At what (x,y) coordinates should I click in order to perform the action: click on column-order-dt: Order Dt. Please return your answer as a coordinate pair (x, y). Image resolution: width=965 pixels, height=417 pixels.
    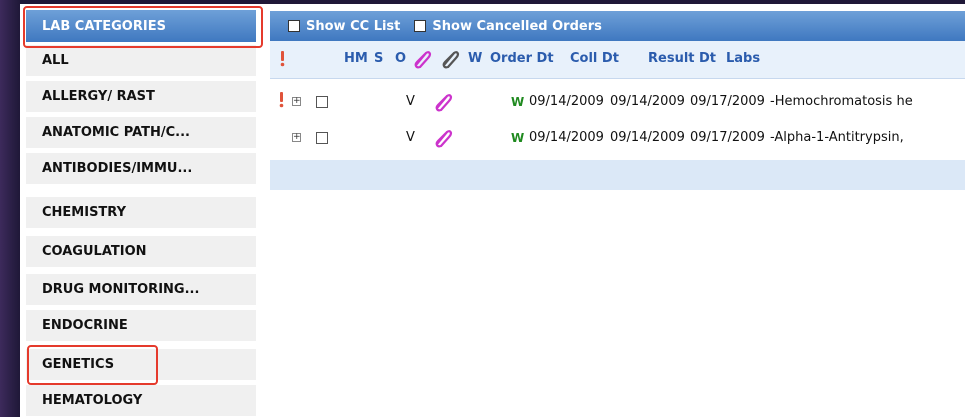
    Looking at the image, I should click on (522, 58).